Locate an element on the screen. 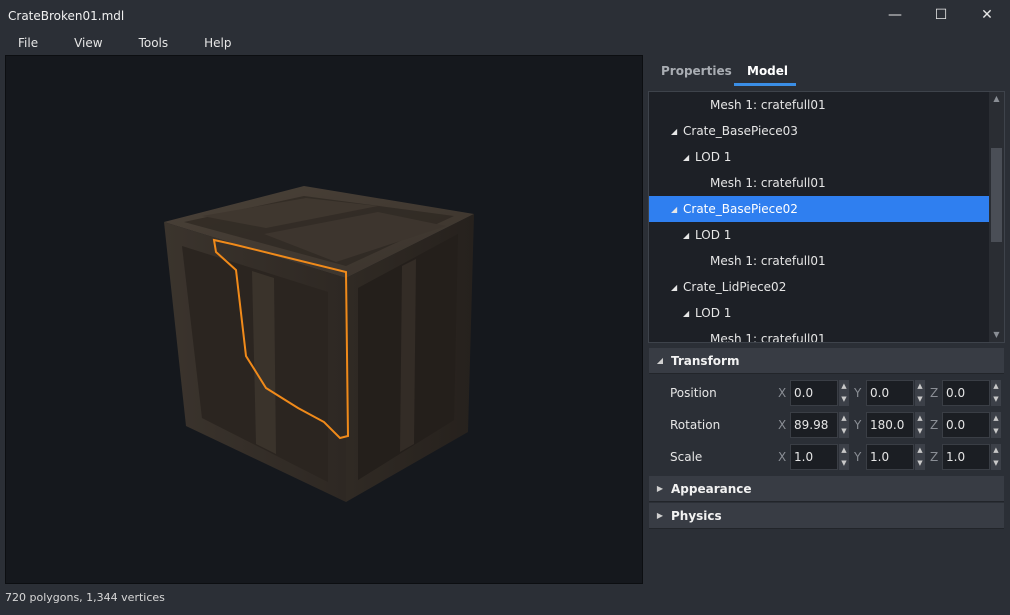  window-controls: — ☐ ✕ is located at coordinates (941, 16).